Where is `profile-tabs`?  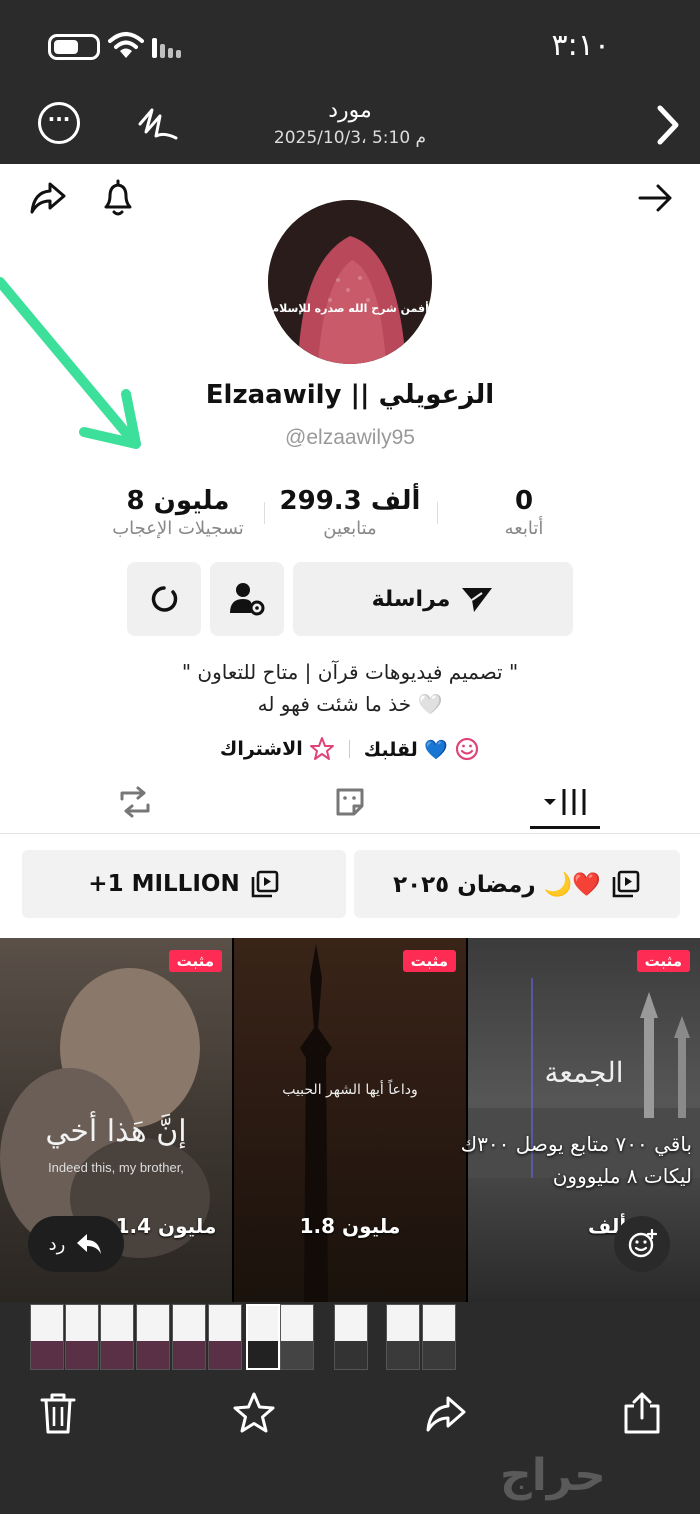
profile-tabs is located at coordinates (350, 802).